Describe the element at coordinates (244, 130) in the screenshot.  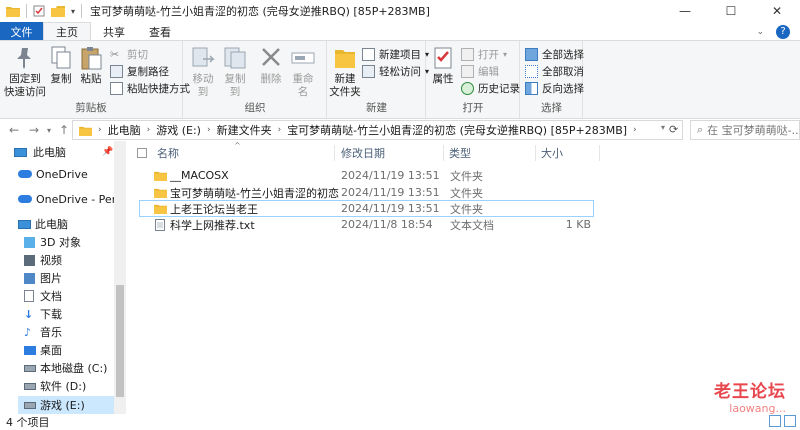
I see `breadcrumb-new-folder: 新建文件夹` at that location.